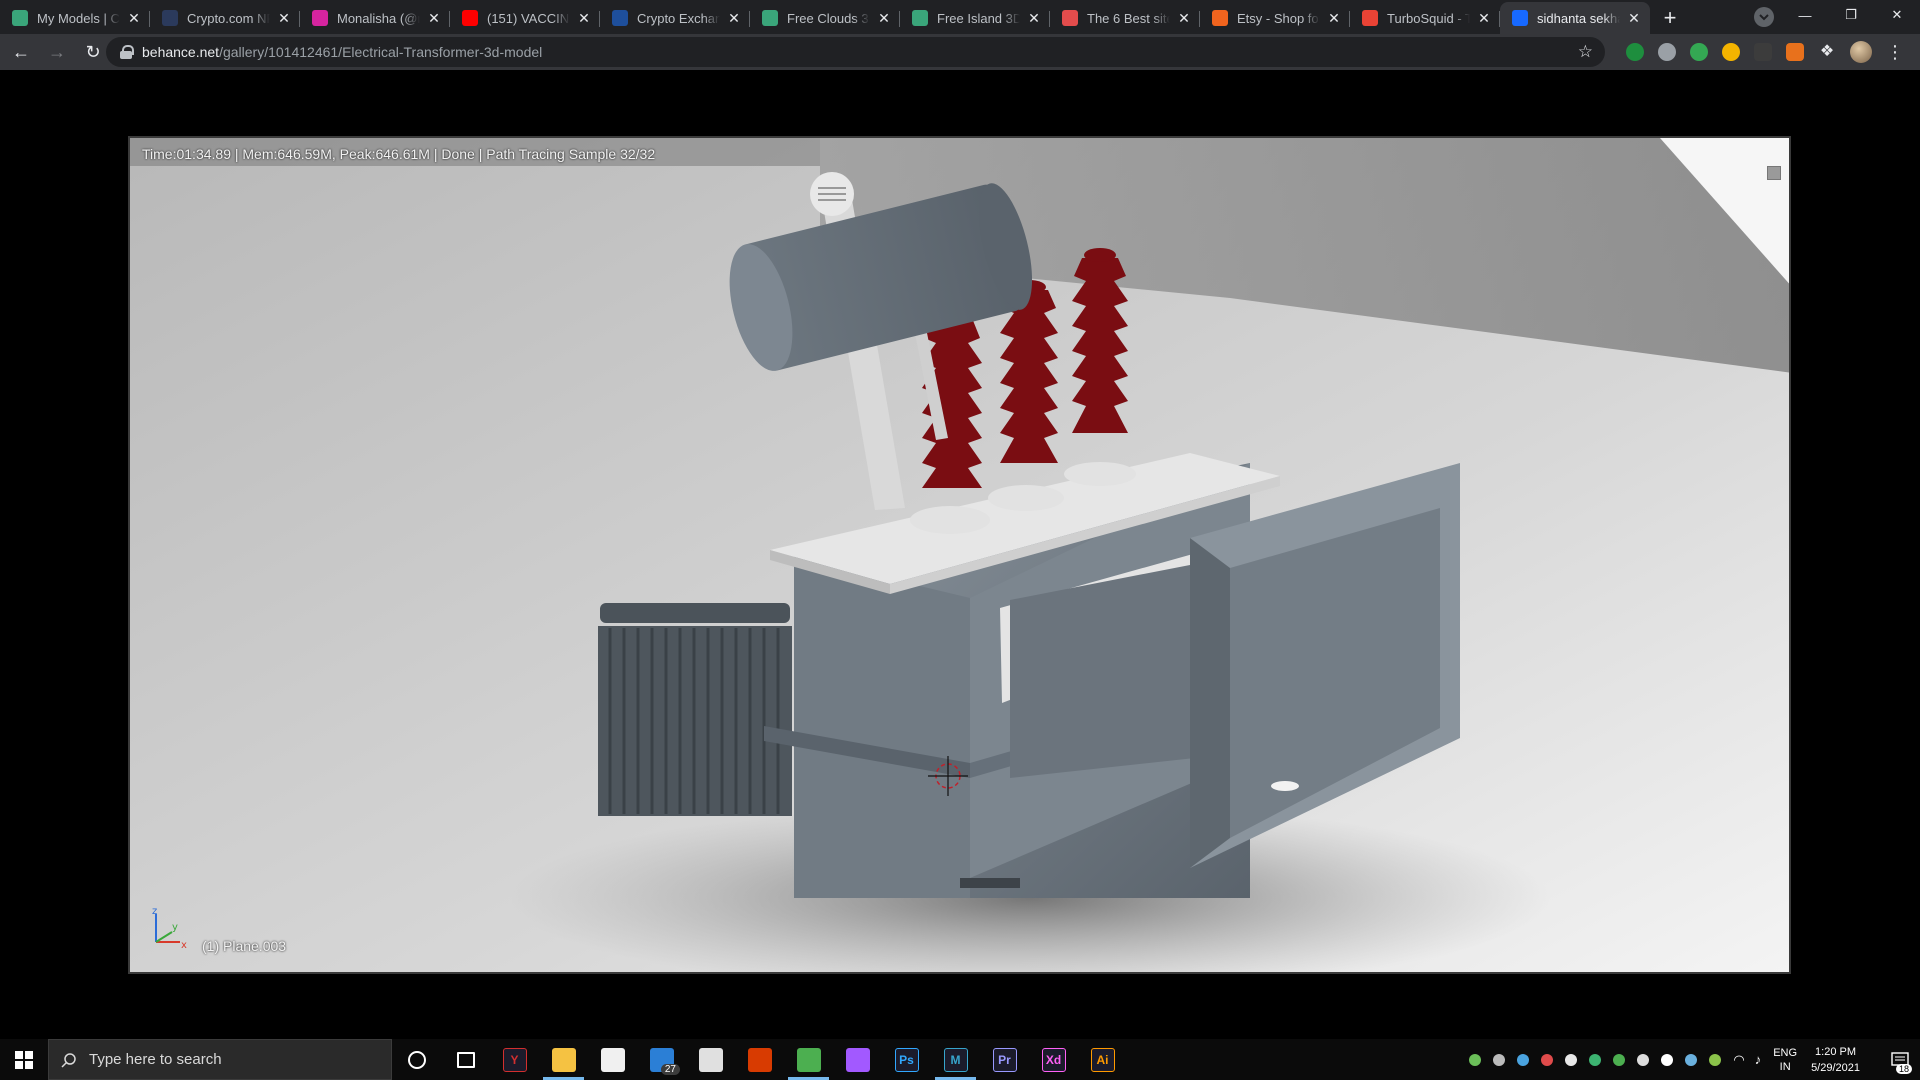 The image size is (1920, 1080). I want to click on taskbar-store-button, so click(612, 1059).